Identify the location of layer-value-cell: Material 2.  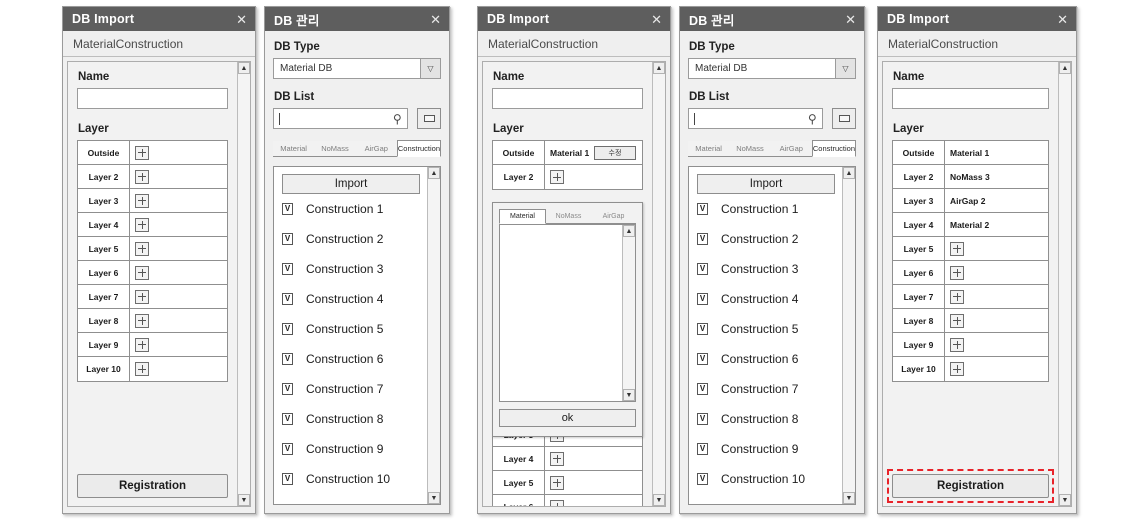
(996, 224).